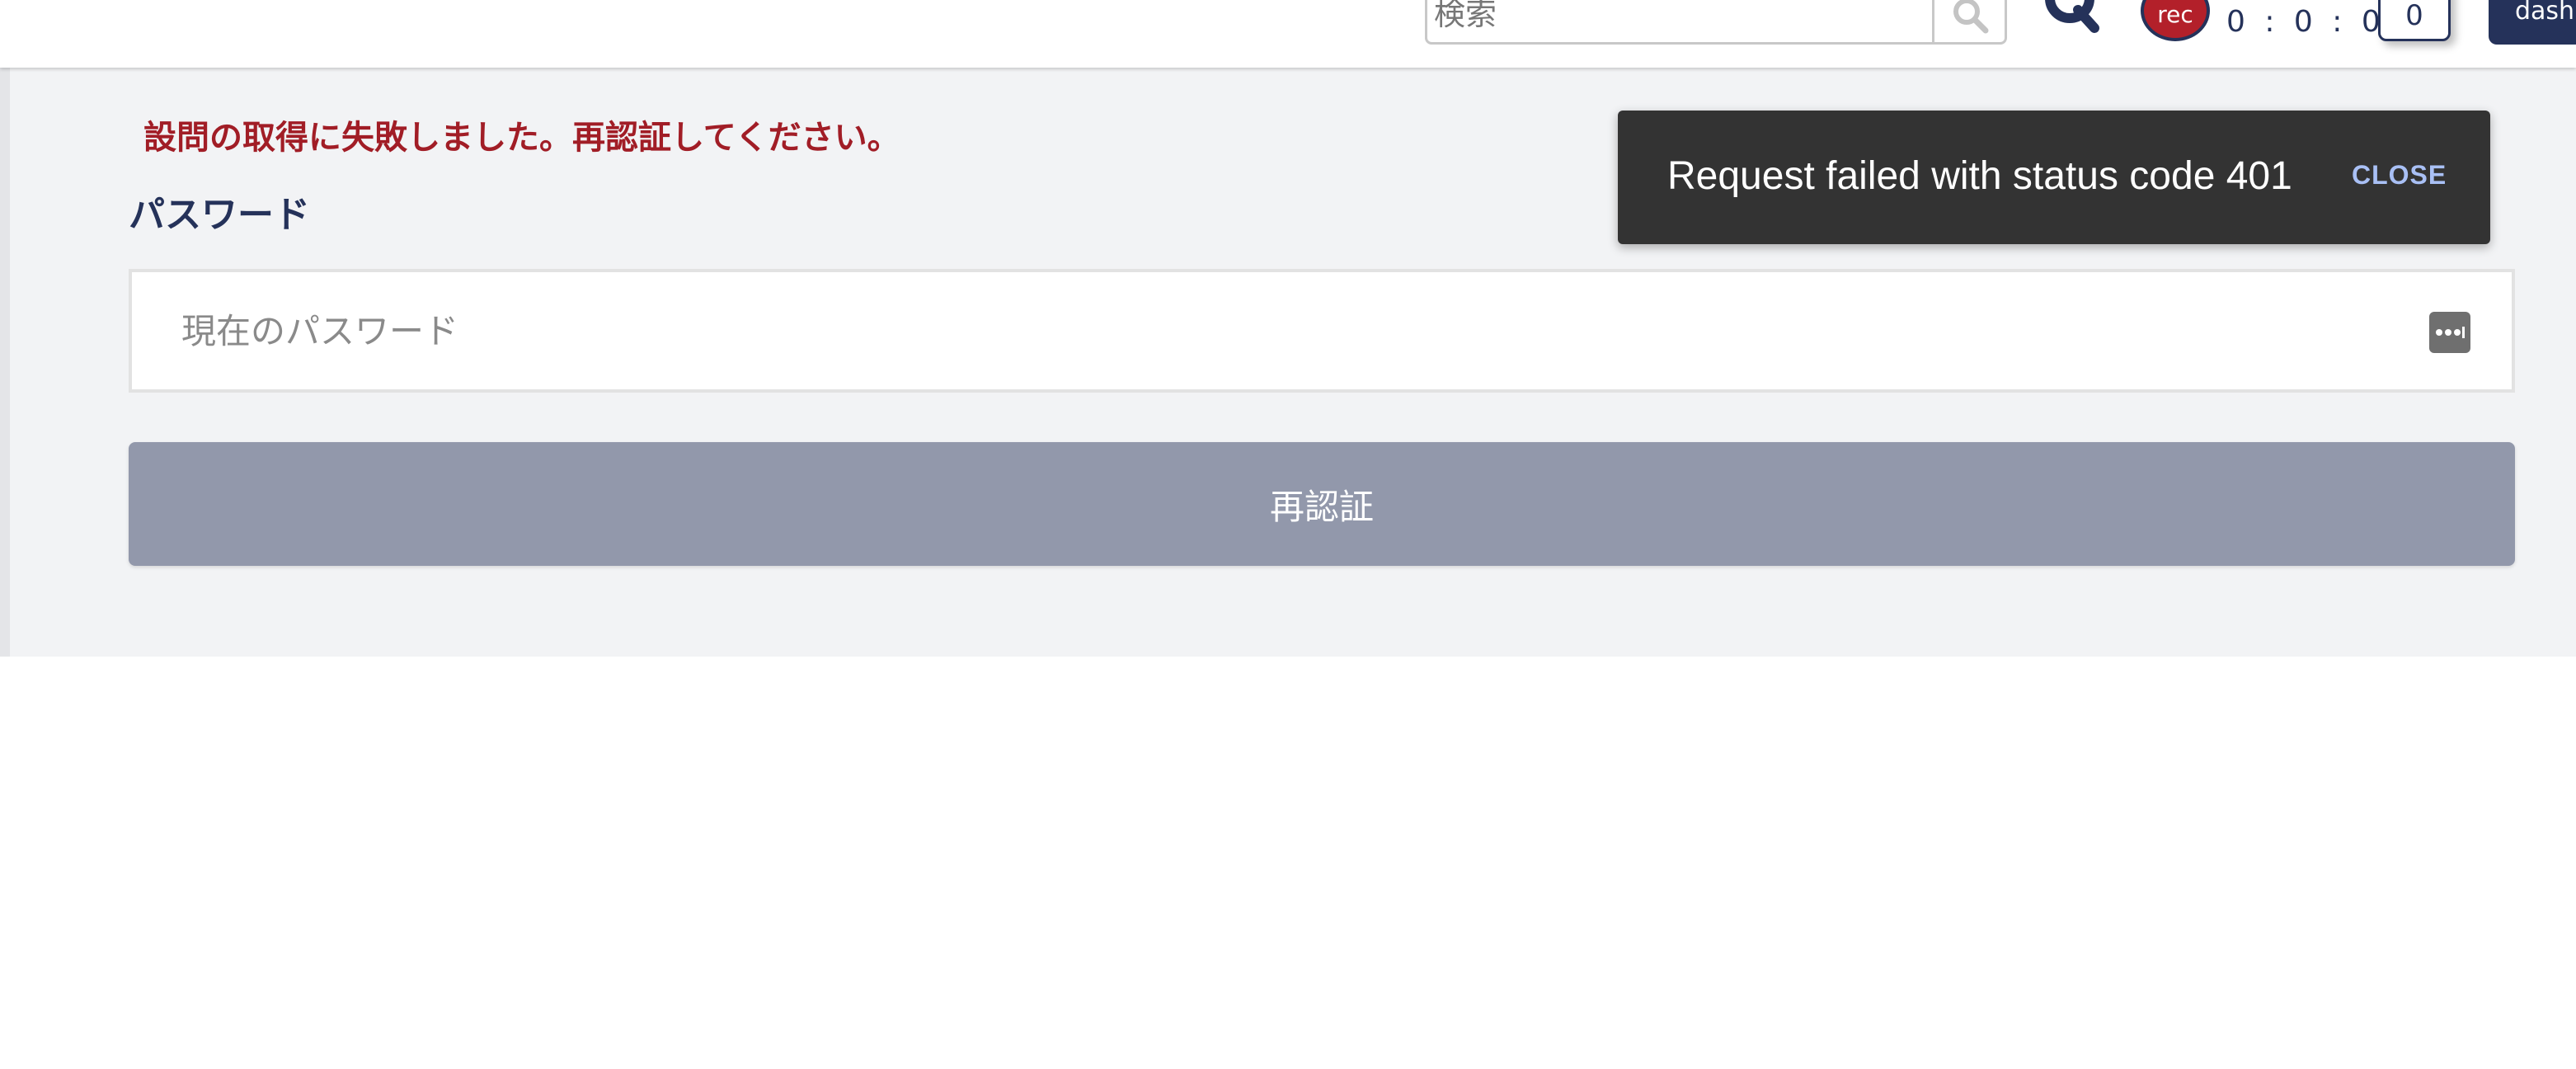 The height and width of the screenshot is (1069, 2576). I want to click on top-navbar: rec 0 : 0 : 0 0 dashboard, so click(1288, 34).